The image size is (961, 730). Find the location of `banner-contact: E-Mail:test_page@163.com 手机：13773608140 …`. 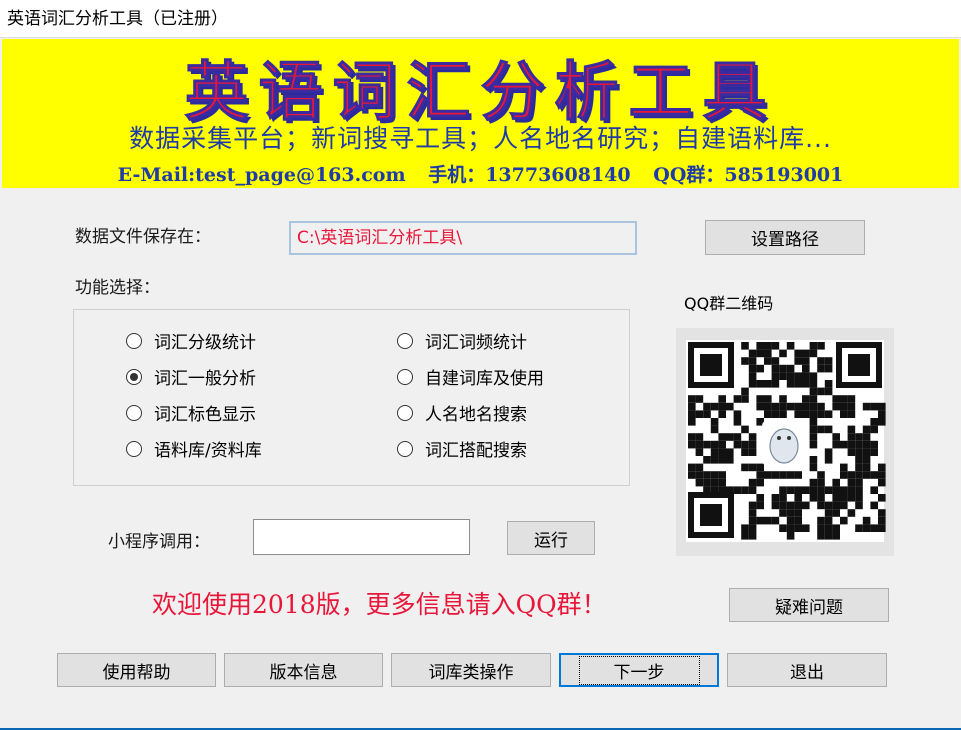

banner-contact: E-Mail:test_page@163.com 手机：13773608140 … is located at coordinates (480, 173).